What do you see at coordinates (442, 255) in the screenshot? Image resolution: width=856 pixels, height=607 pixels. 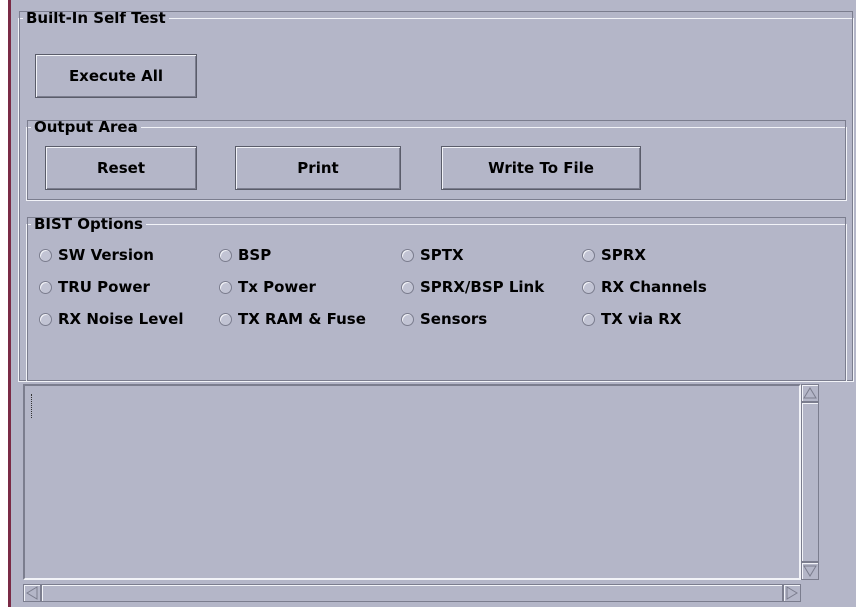 I see `option-label: SPTX` at bounding box center [442, 255].